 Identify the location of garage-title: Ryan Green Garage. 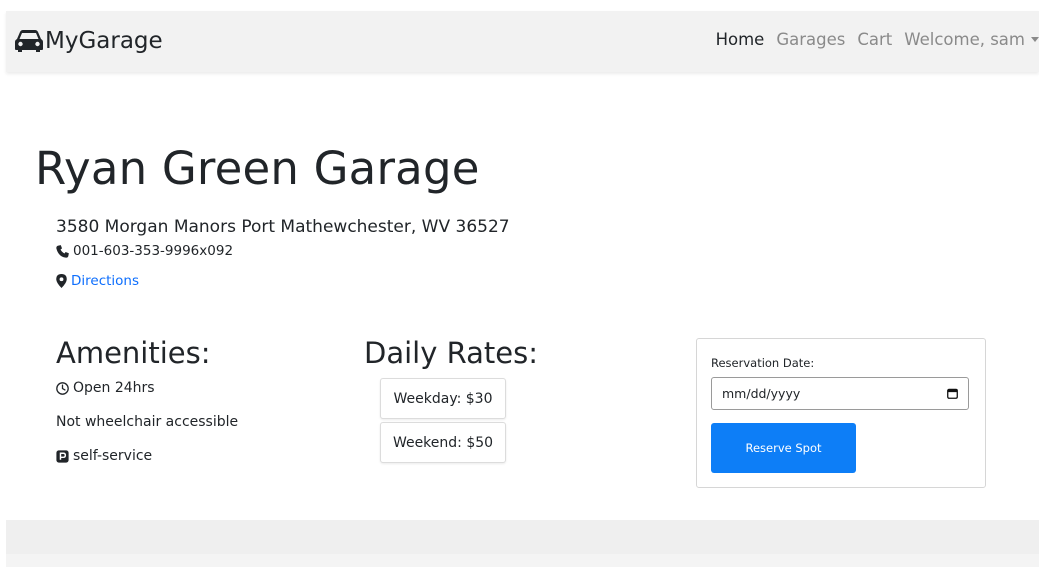
(257, 168).